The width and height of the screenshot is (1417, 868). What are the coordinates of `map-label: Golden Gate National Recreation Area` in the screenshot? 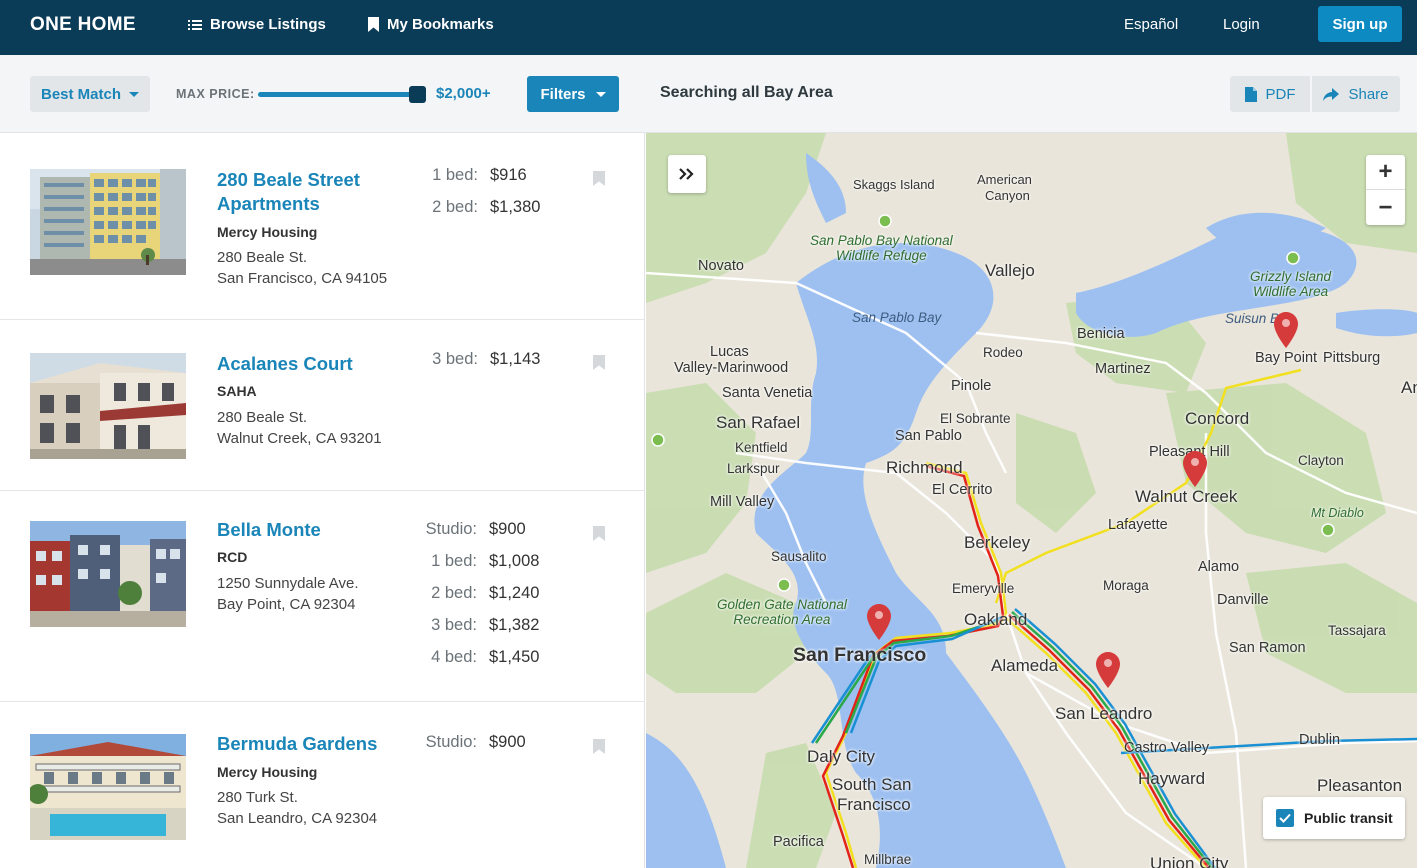 It's located at (782, 612).